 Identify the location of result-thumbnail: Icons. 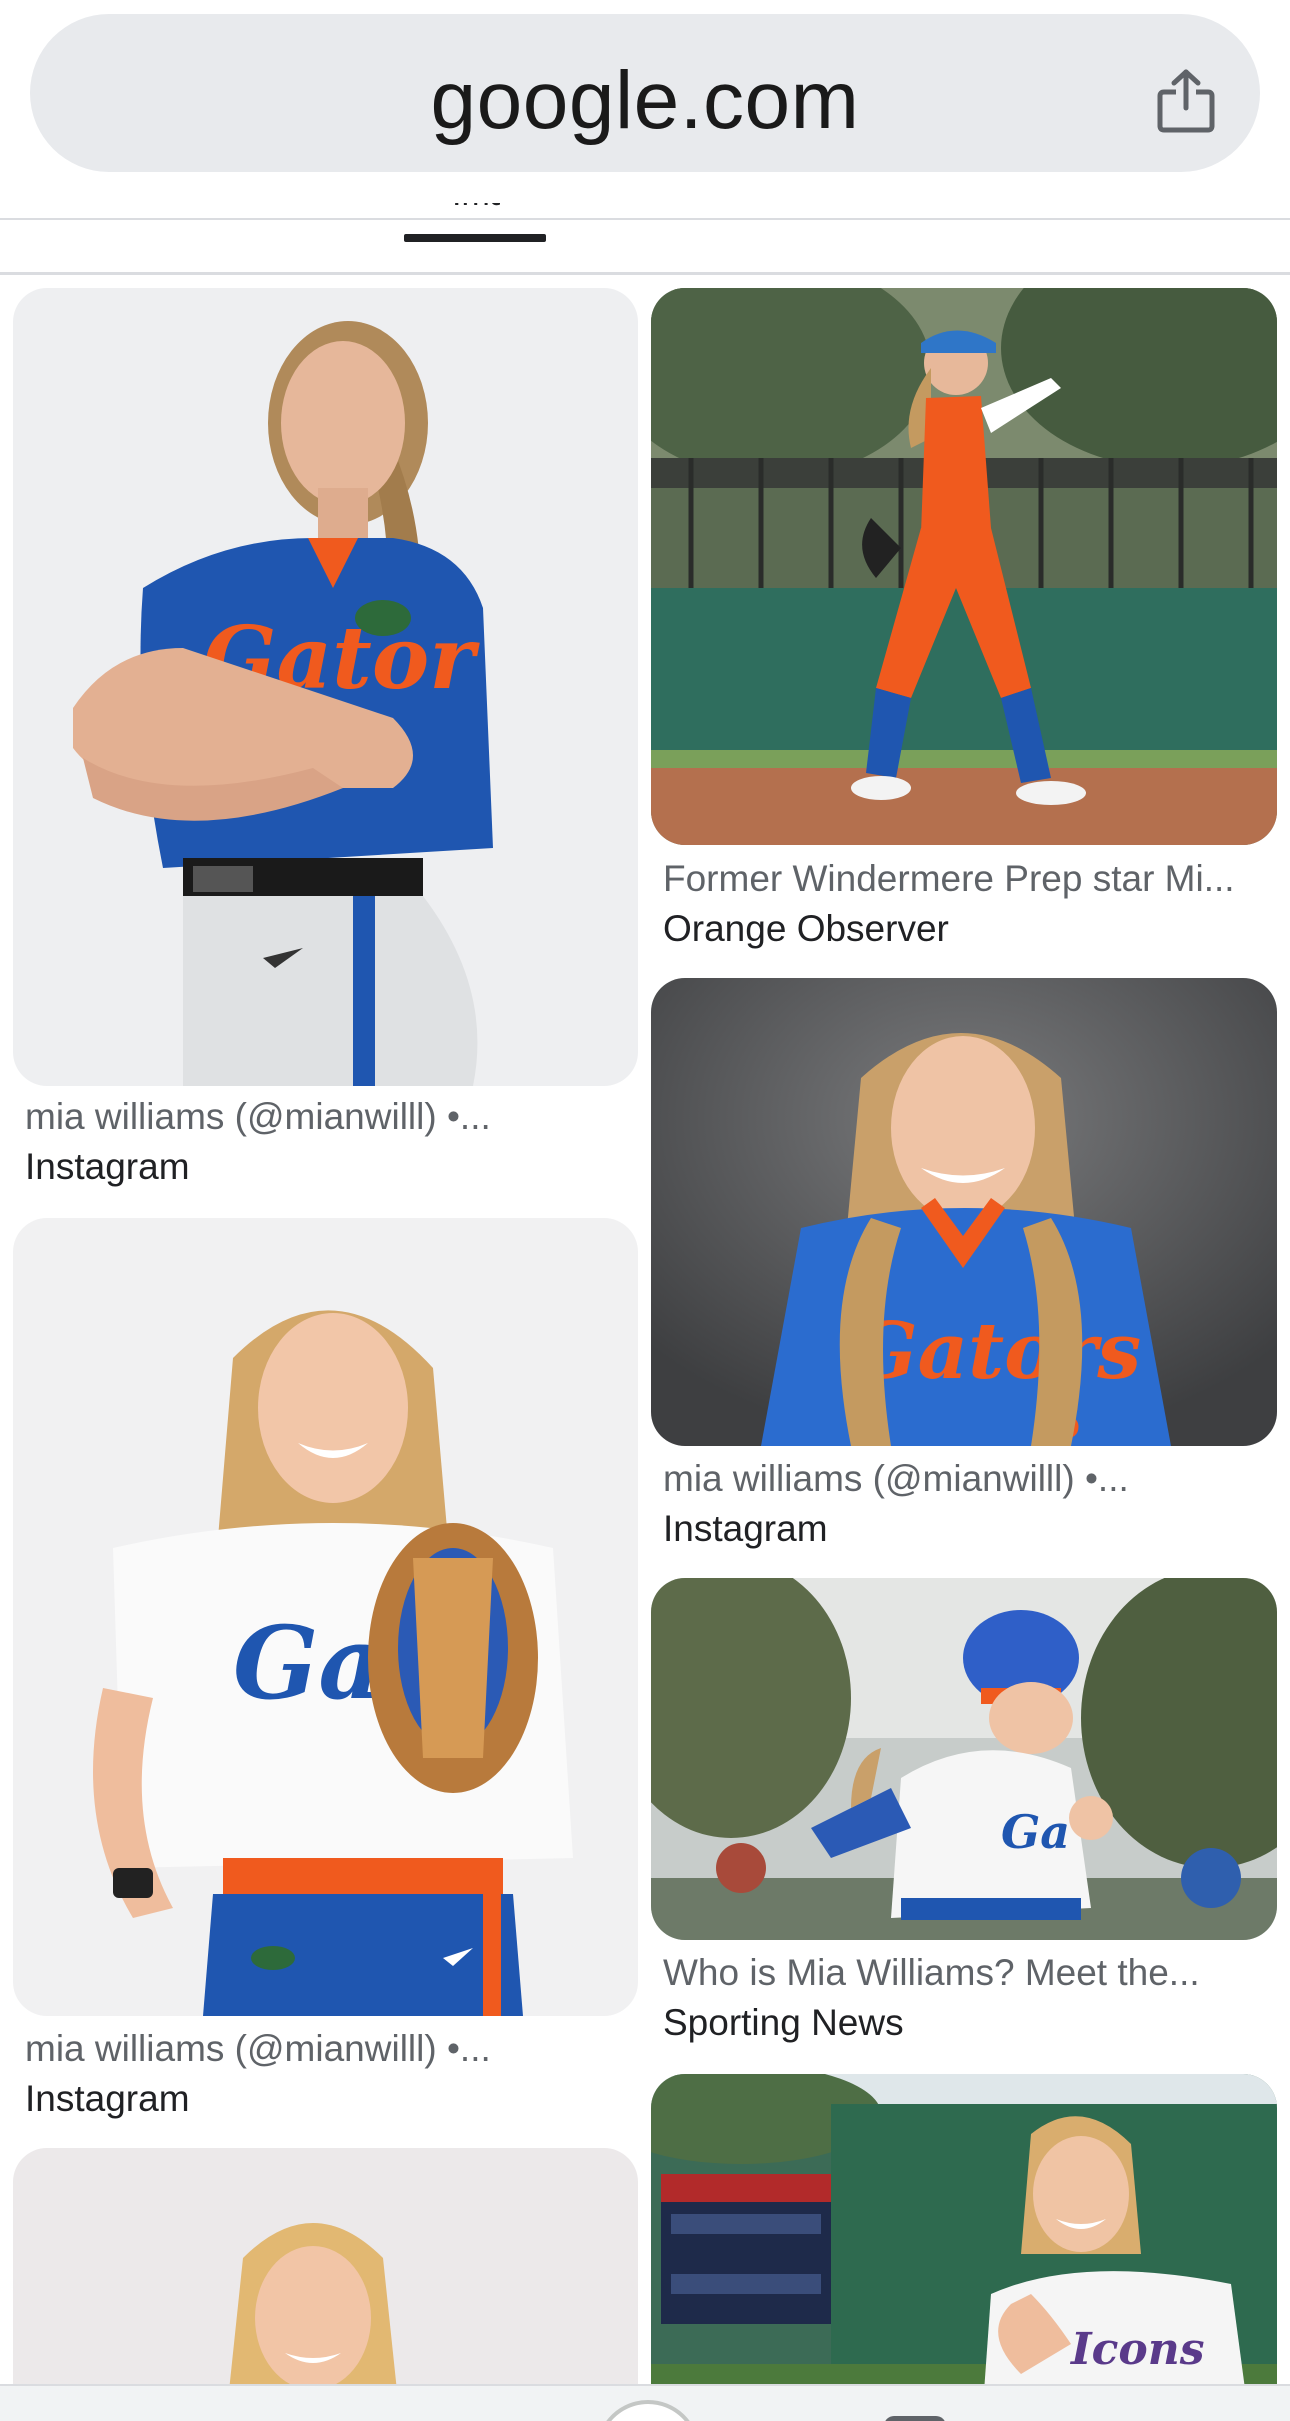
(964, 2247).